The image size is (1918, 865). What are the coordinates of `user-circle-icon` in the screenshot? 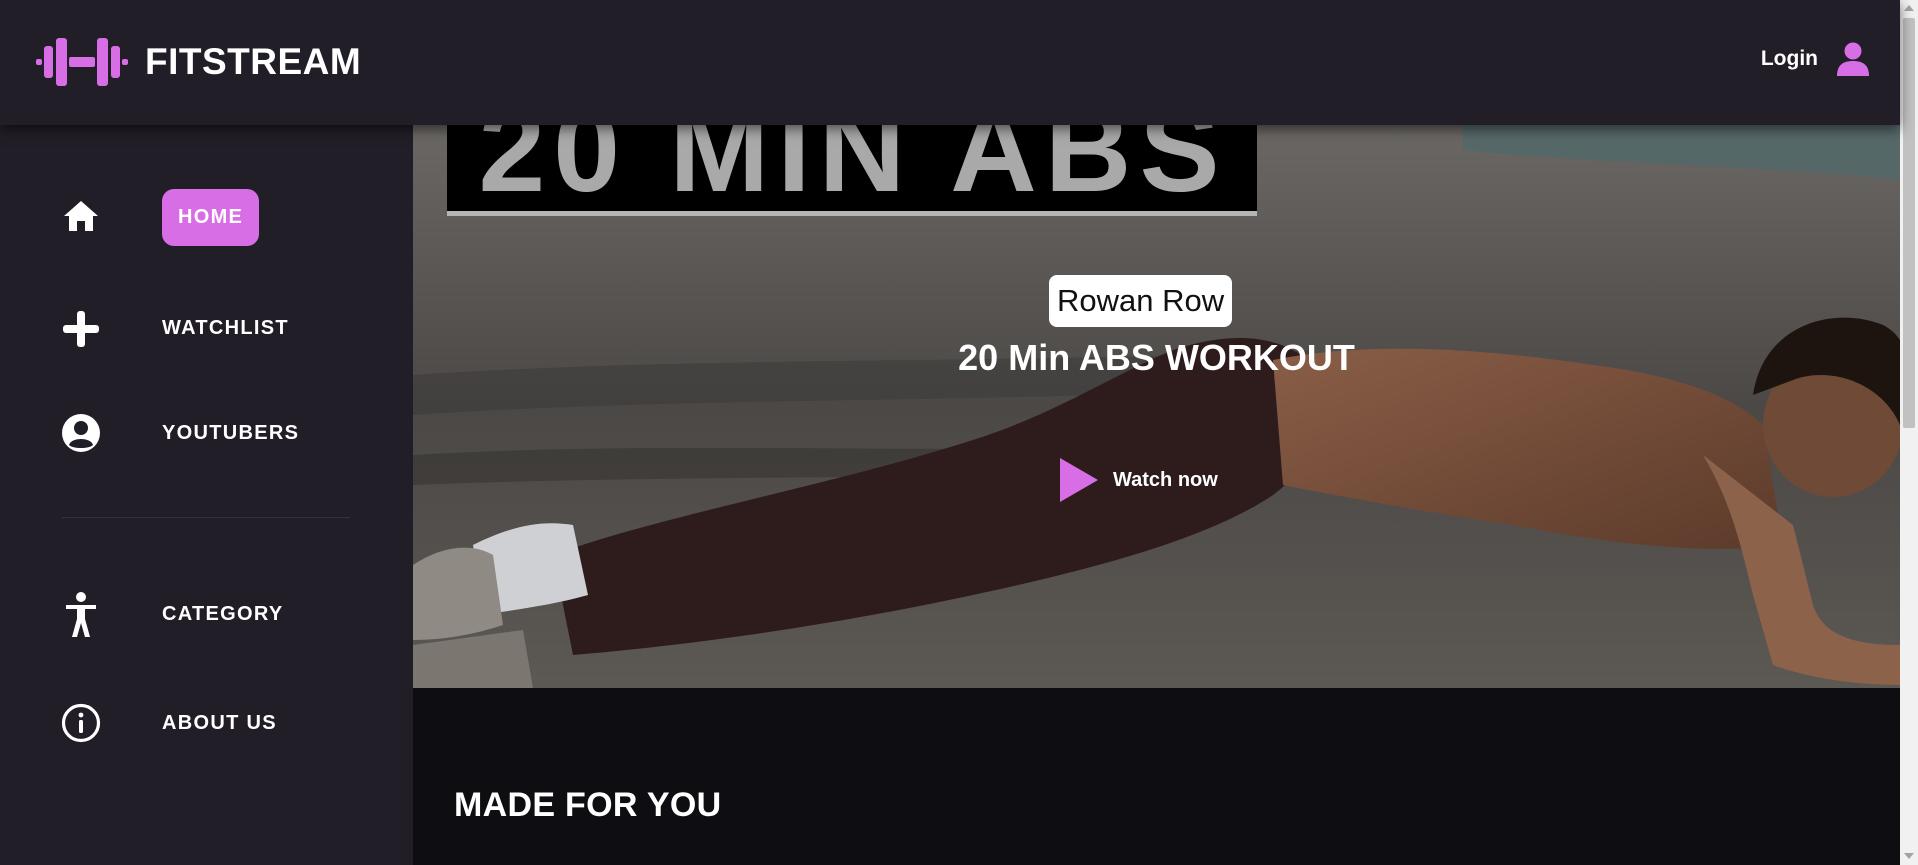 It's located at (81, 433).